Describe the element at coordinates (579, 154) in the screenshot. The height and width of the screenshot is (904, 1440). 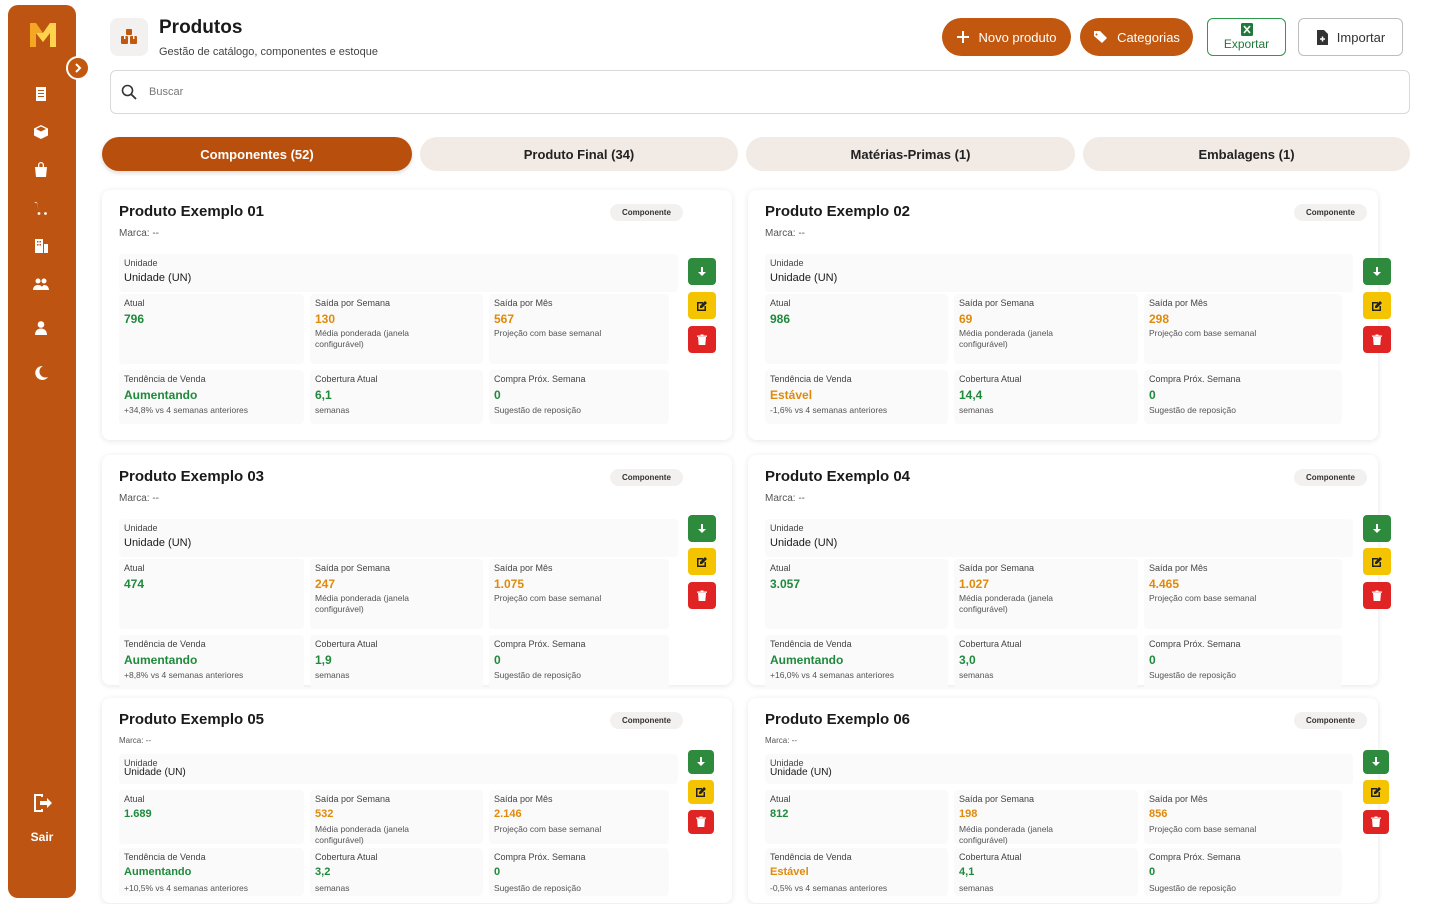
I see `tab-produto-final: Produto Final (34)` at that location.